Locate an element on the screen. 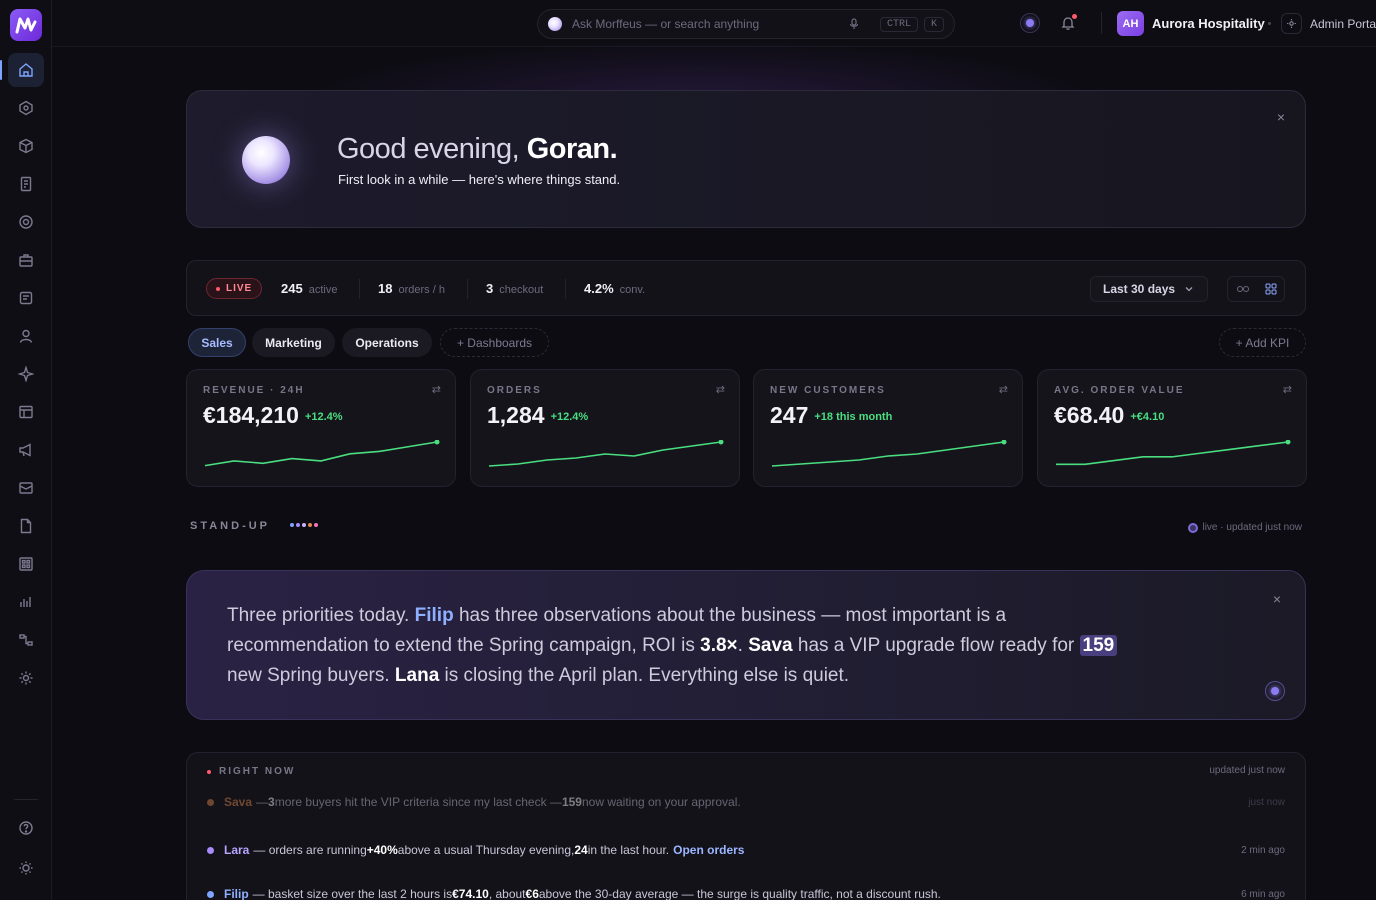  globe-icon is located at coordinates (26, 222).